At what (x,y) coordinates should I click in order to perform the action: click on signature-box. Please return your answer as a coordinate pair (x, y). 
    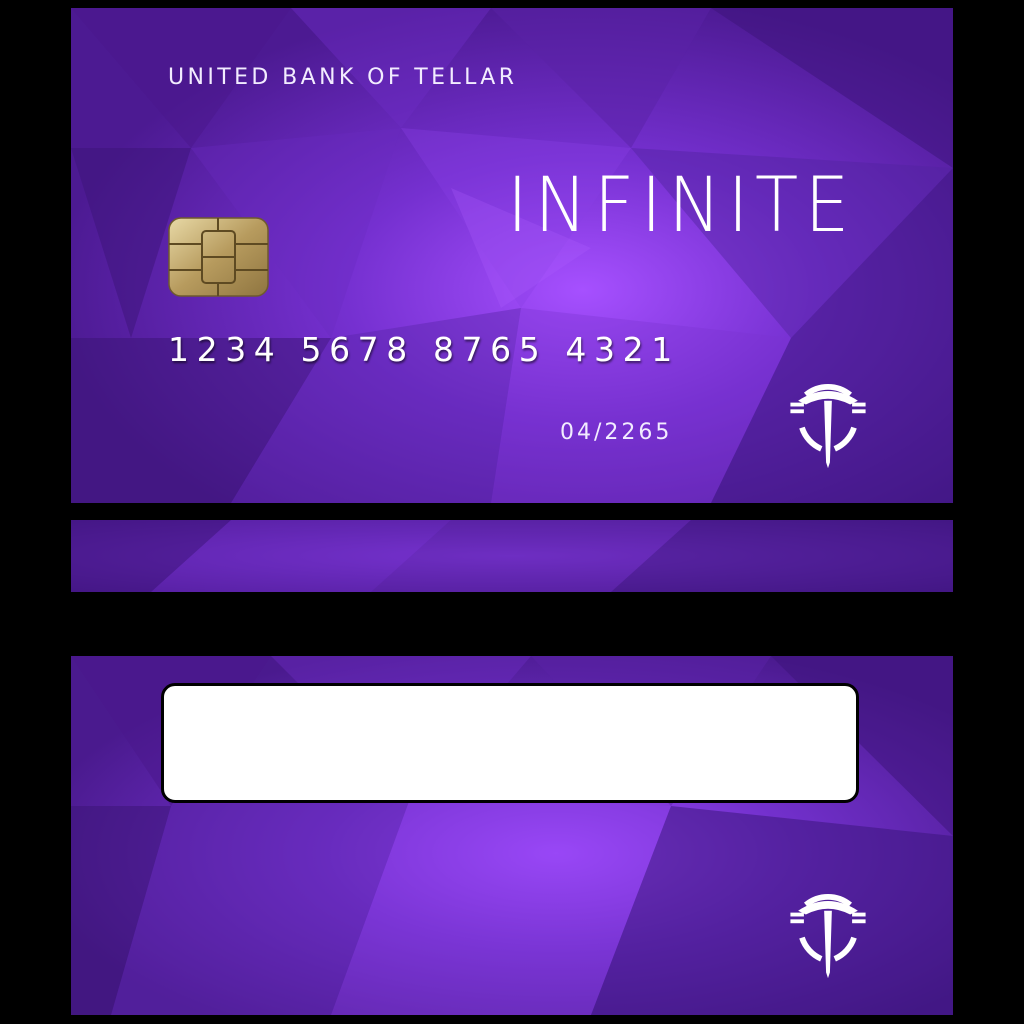
    Looking at the image, I should click on (510, 743).